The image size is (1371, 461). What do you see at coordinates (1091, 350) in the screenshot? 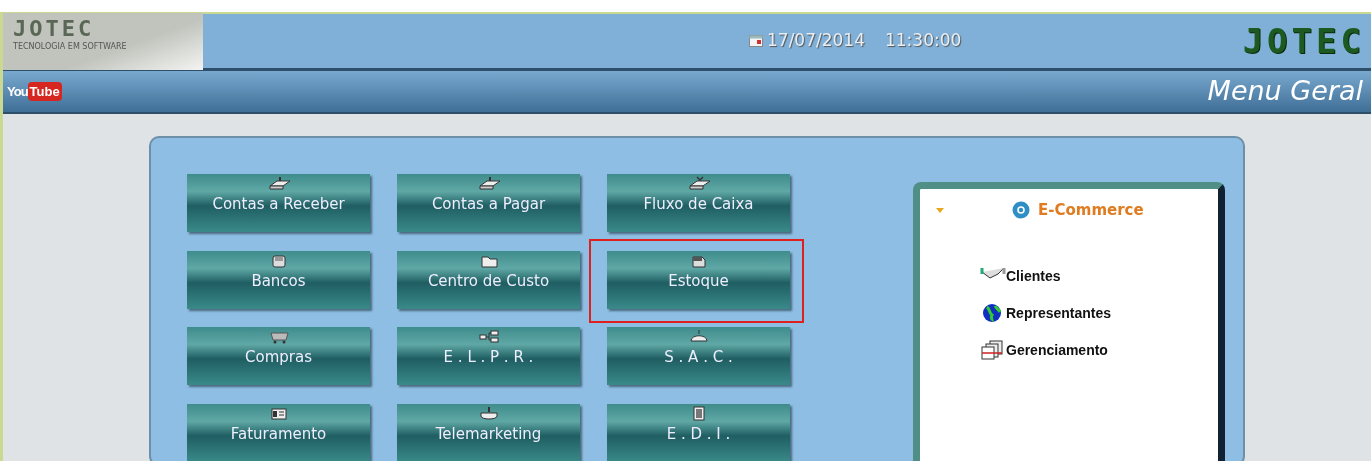
I see `menu-link: Gerenciamento` at bounding box center [1091, 350].